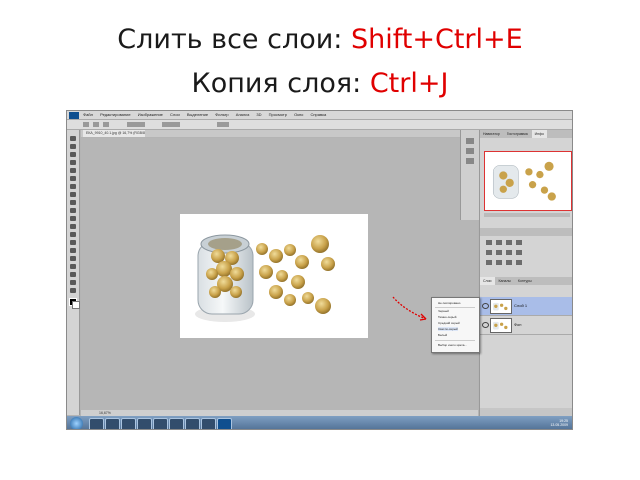 The width and height of the screenshot is (640, 480). Describe the element at coordinates (73, 282) in the screenshot. I see `hand-tool-icon` at that location.